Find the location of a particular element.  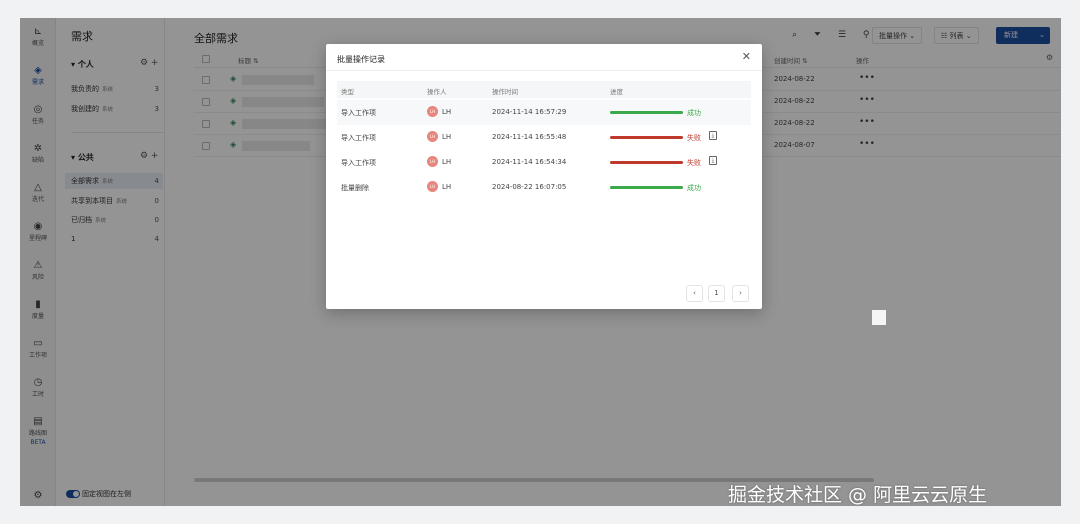

divider is located at coordinates (544, 70).